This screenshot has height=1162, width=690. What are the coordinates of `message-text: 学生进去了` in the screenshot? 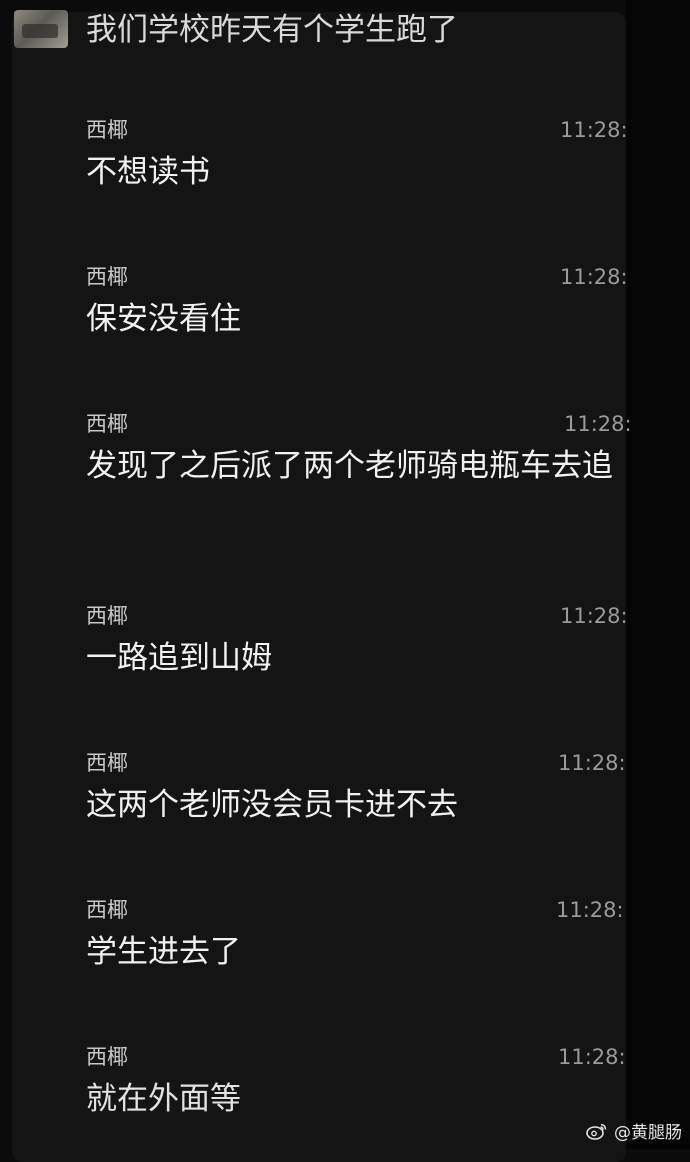 It's located at (163, 952).